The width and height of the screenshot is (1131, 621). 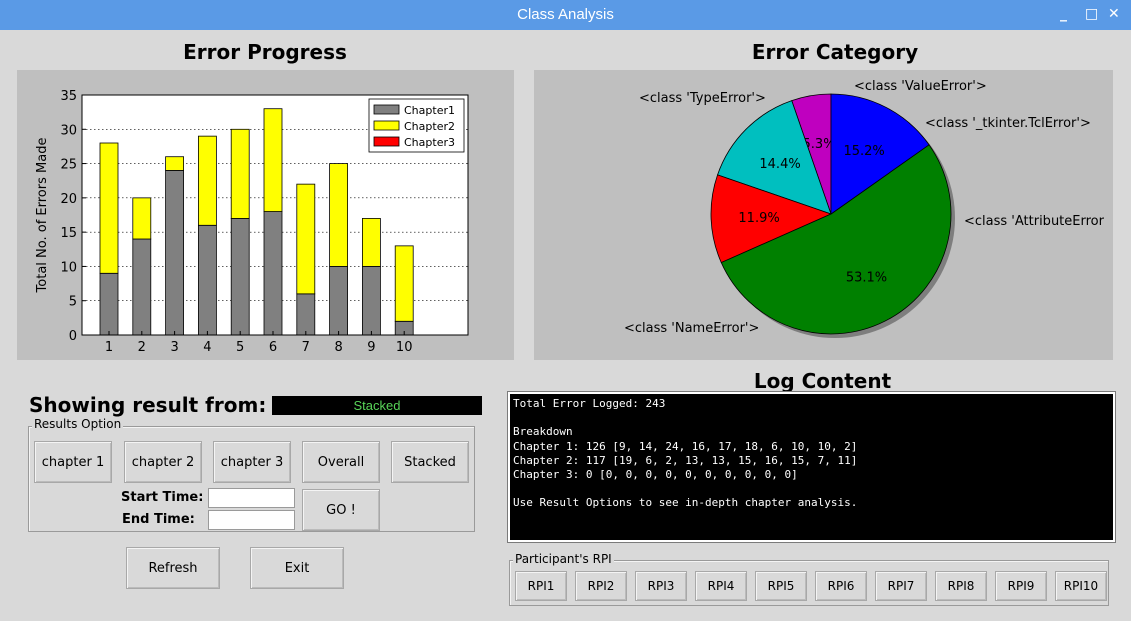 I want to click on pie-category-label-4: <class 'TypeError'>, so click(x=702, y=98).